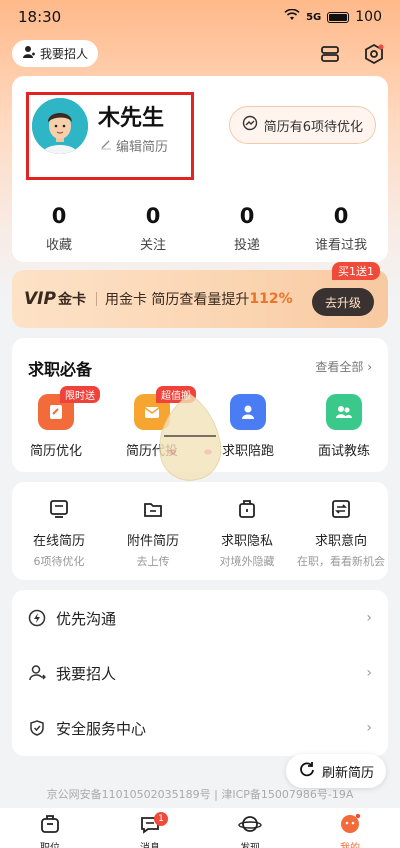  What do you see at coordinates (153, 561) in the screenshot?
I see `resume-subtitle: 去上传` at bounding box center [153, 561].